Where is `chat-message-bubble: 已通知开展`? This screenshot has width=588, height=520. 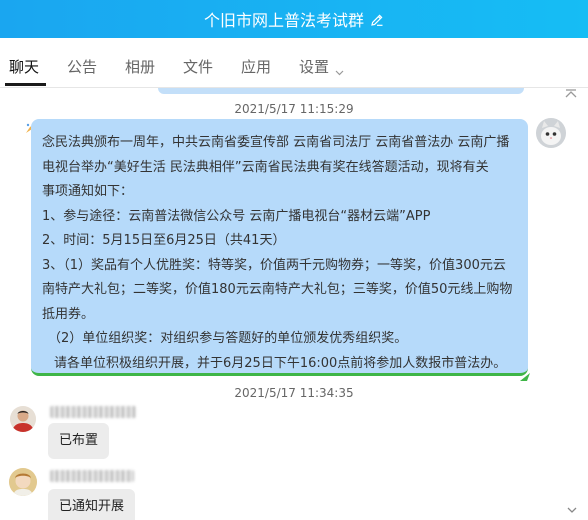 chat-message-bubble: 已通知开展 is located at coordinates (92, 504).